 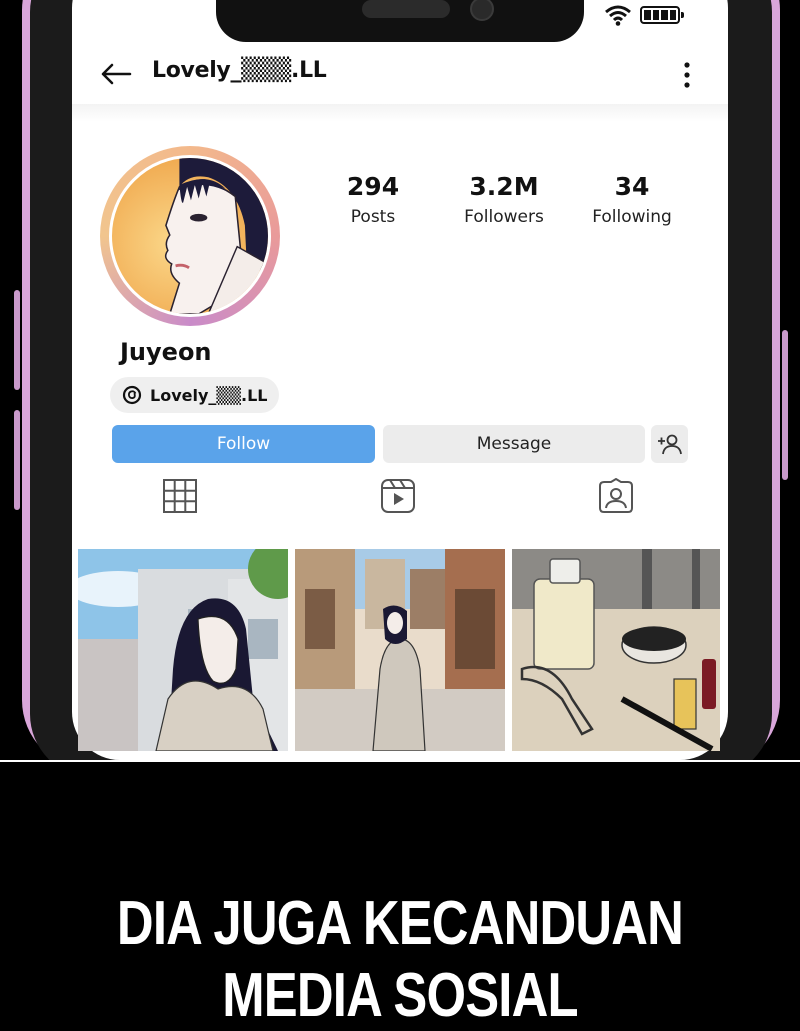 I want to click on avatar, so click(x=190, y=236).